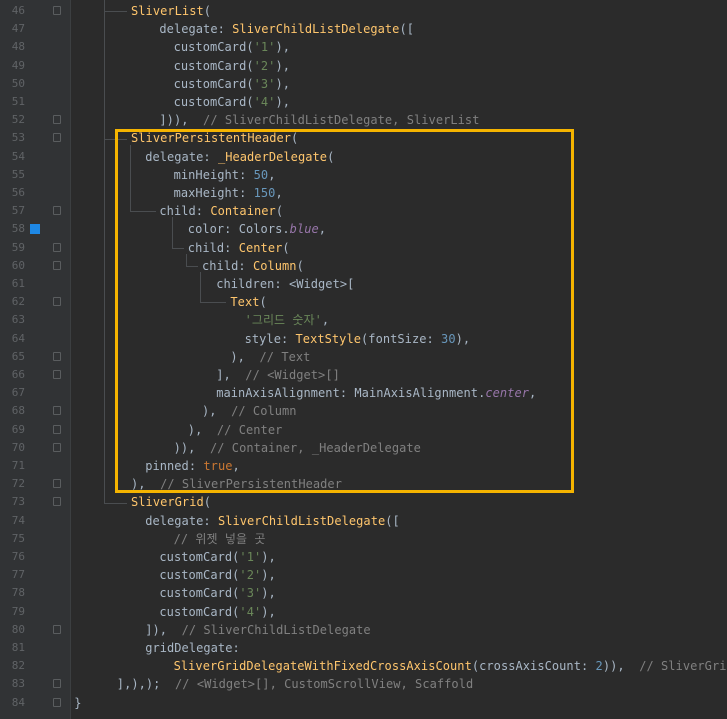  What do you see at coordinates (18, 629) in the screenshot?
I see `line-number: 80` at bounding box center [18, 629].